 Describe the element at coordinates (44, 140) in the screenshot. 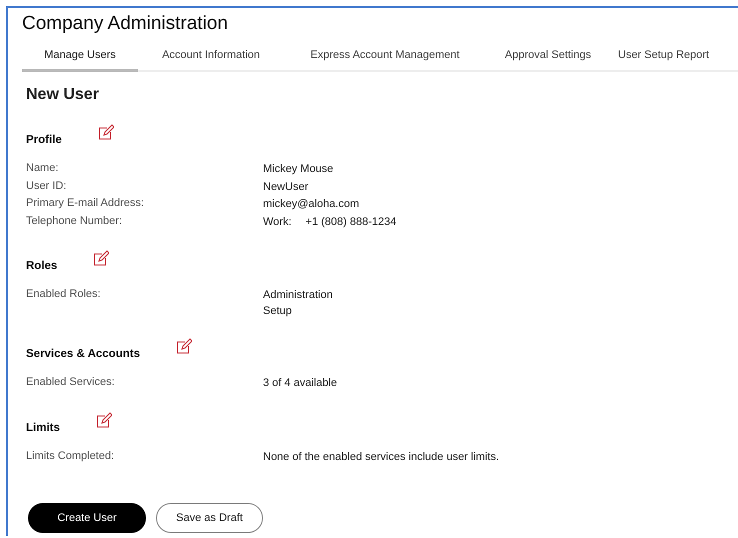

I see `section-title: Profile` at that location.